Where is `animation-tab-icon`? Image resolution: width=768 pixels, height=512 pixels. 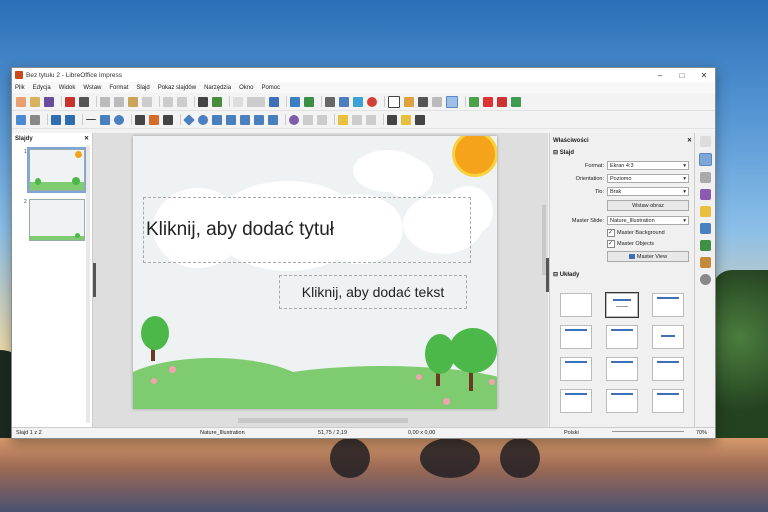
animation-tab-icon is located at coordinates (705, 194).